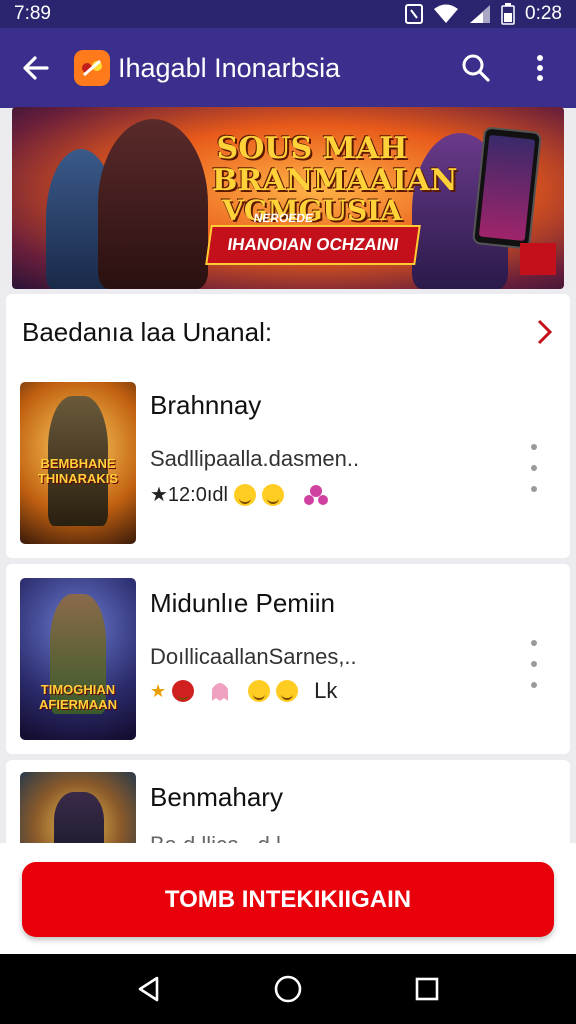 The image size is (576, 1024). I want to click on app-bar: Ihagabl Inonarbsia, so click(288, 68).